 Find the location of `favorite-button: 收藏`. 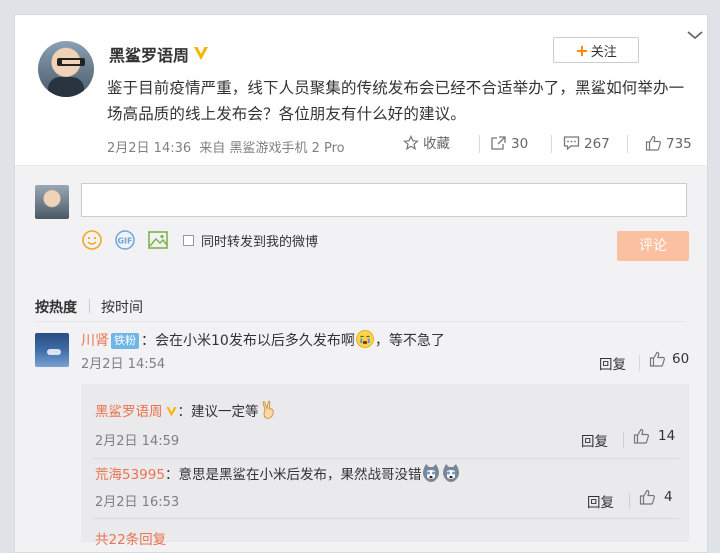

favorite-button: 收藏 is located at coordinates (426, 144).